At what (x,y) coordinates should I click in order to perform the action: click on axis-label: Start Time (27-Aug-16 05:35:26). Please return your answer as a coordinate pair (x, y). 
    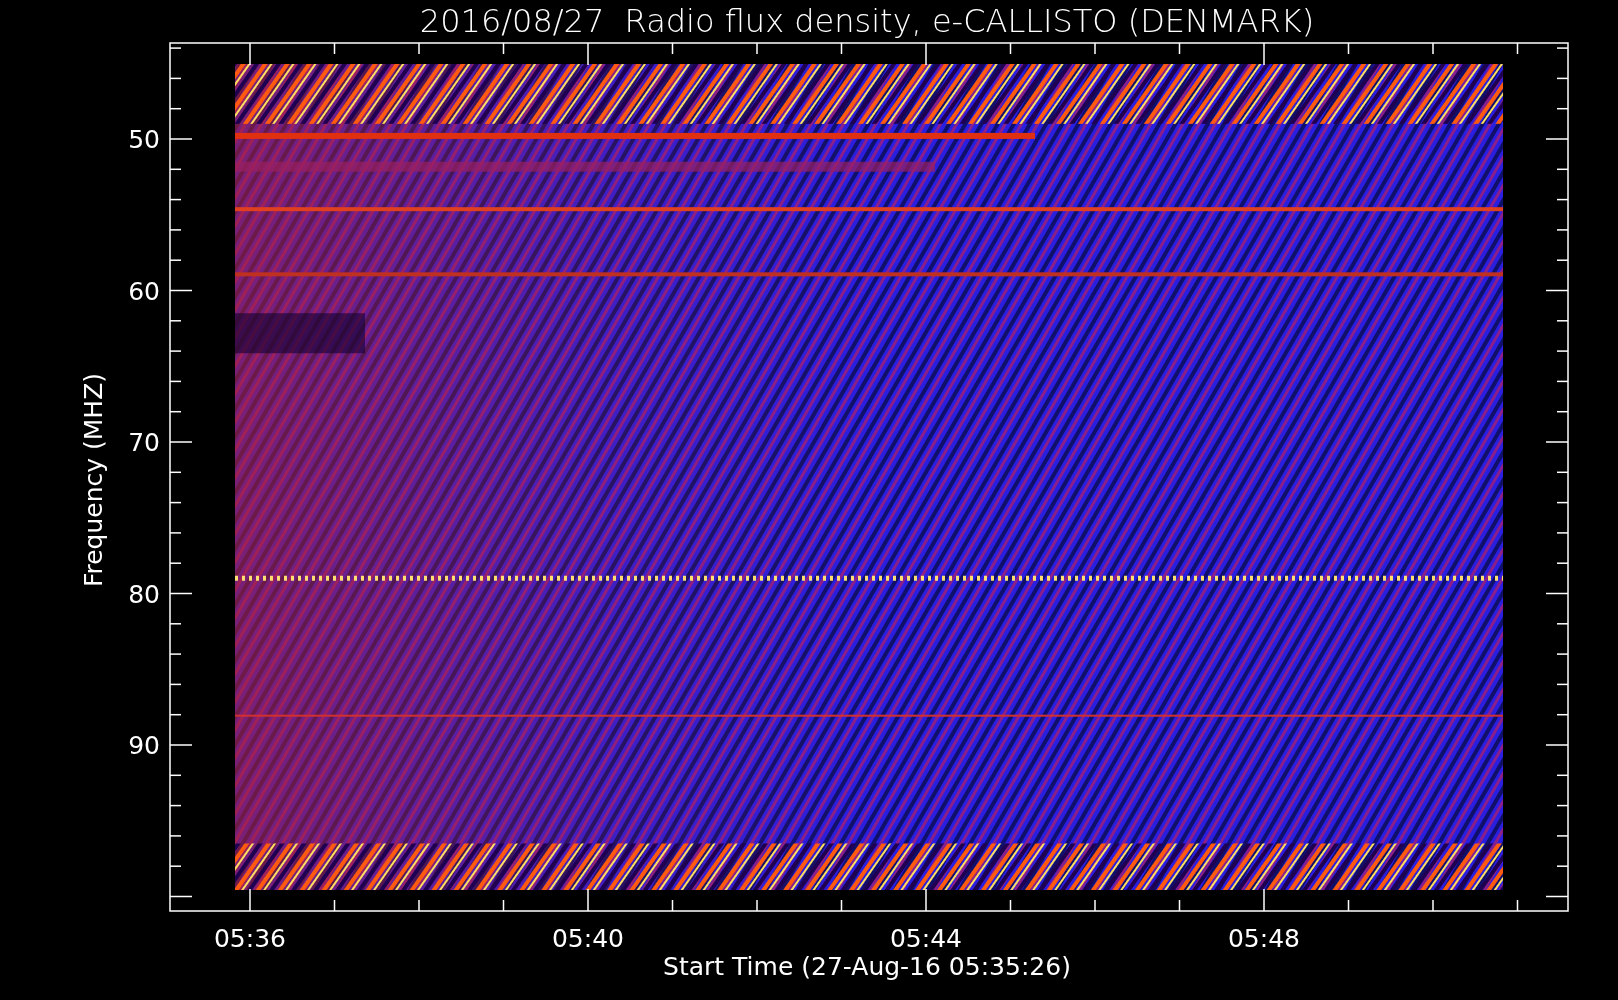
    Looking at the image, I should click on (867, 966).